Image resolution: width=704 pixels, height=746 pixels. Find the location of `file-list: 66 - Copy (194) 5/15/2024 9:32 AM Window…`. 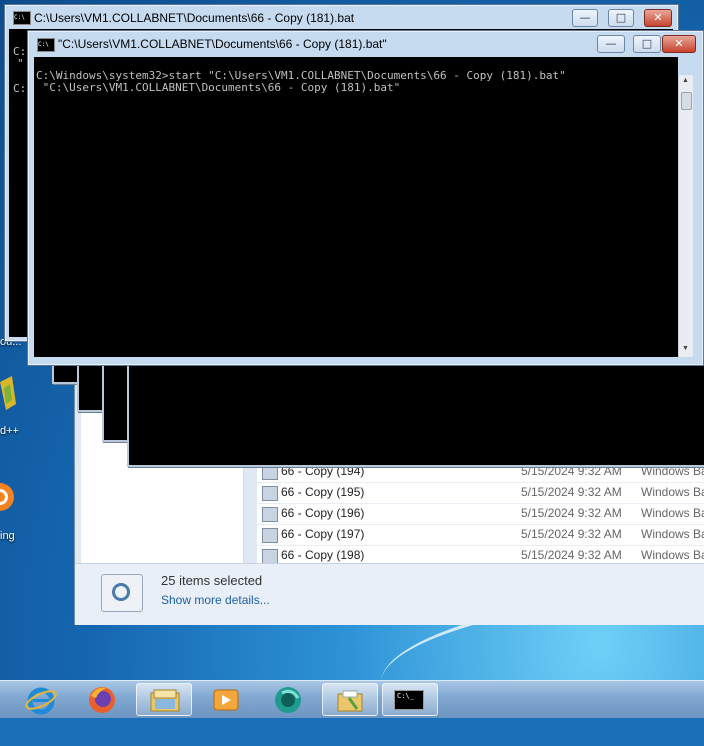

file-list: 66 - Copy (194) 5/15/2024 9:32 AM Window… is located at coordinates (480, 512).